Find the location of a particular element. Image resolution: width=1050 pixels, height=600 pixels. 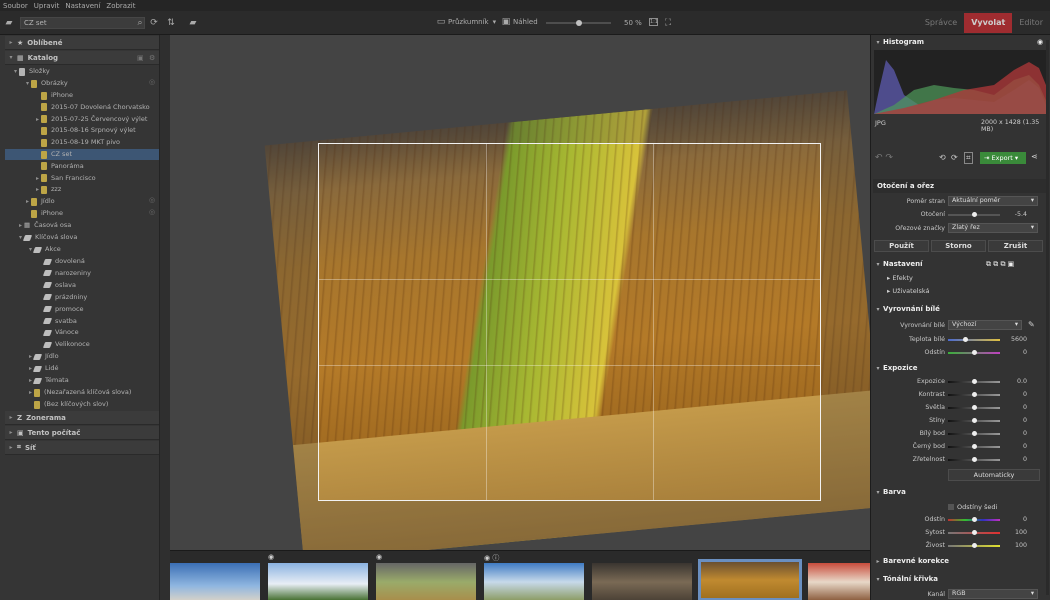

new-folder-icon: ▰ is located at coordinates (193, 23).